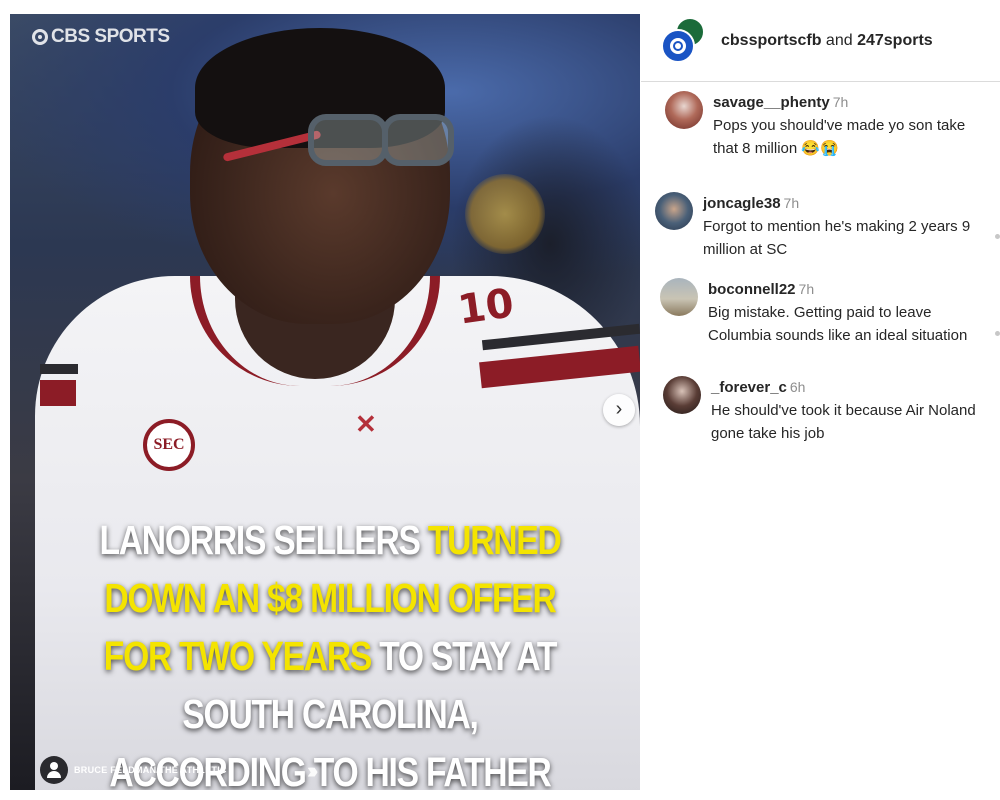 The width and height of the screenshot is (1000, 800). I want to click on sleeve-stripe-left, so click(58, 393).